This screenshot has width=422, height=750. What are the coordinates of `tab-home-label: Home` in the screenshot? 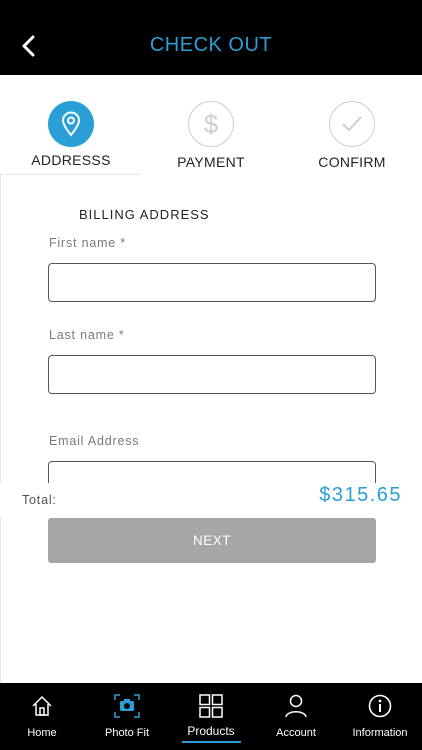 It's located at (42, 733).